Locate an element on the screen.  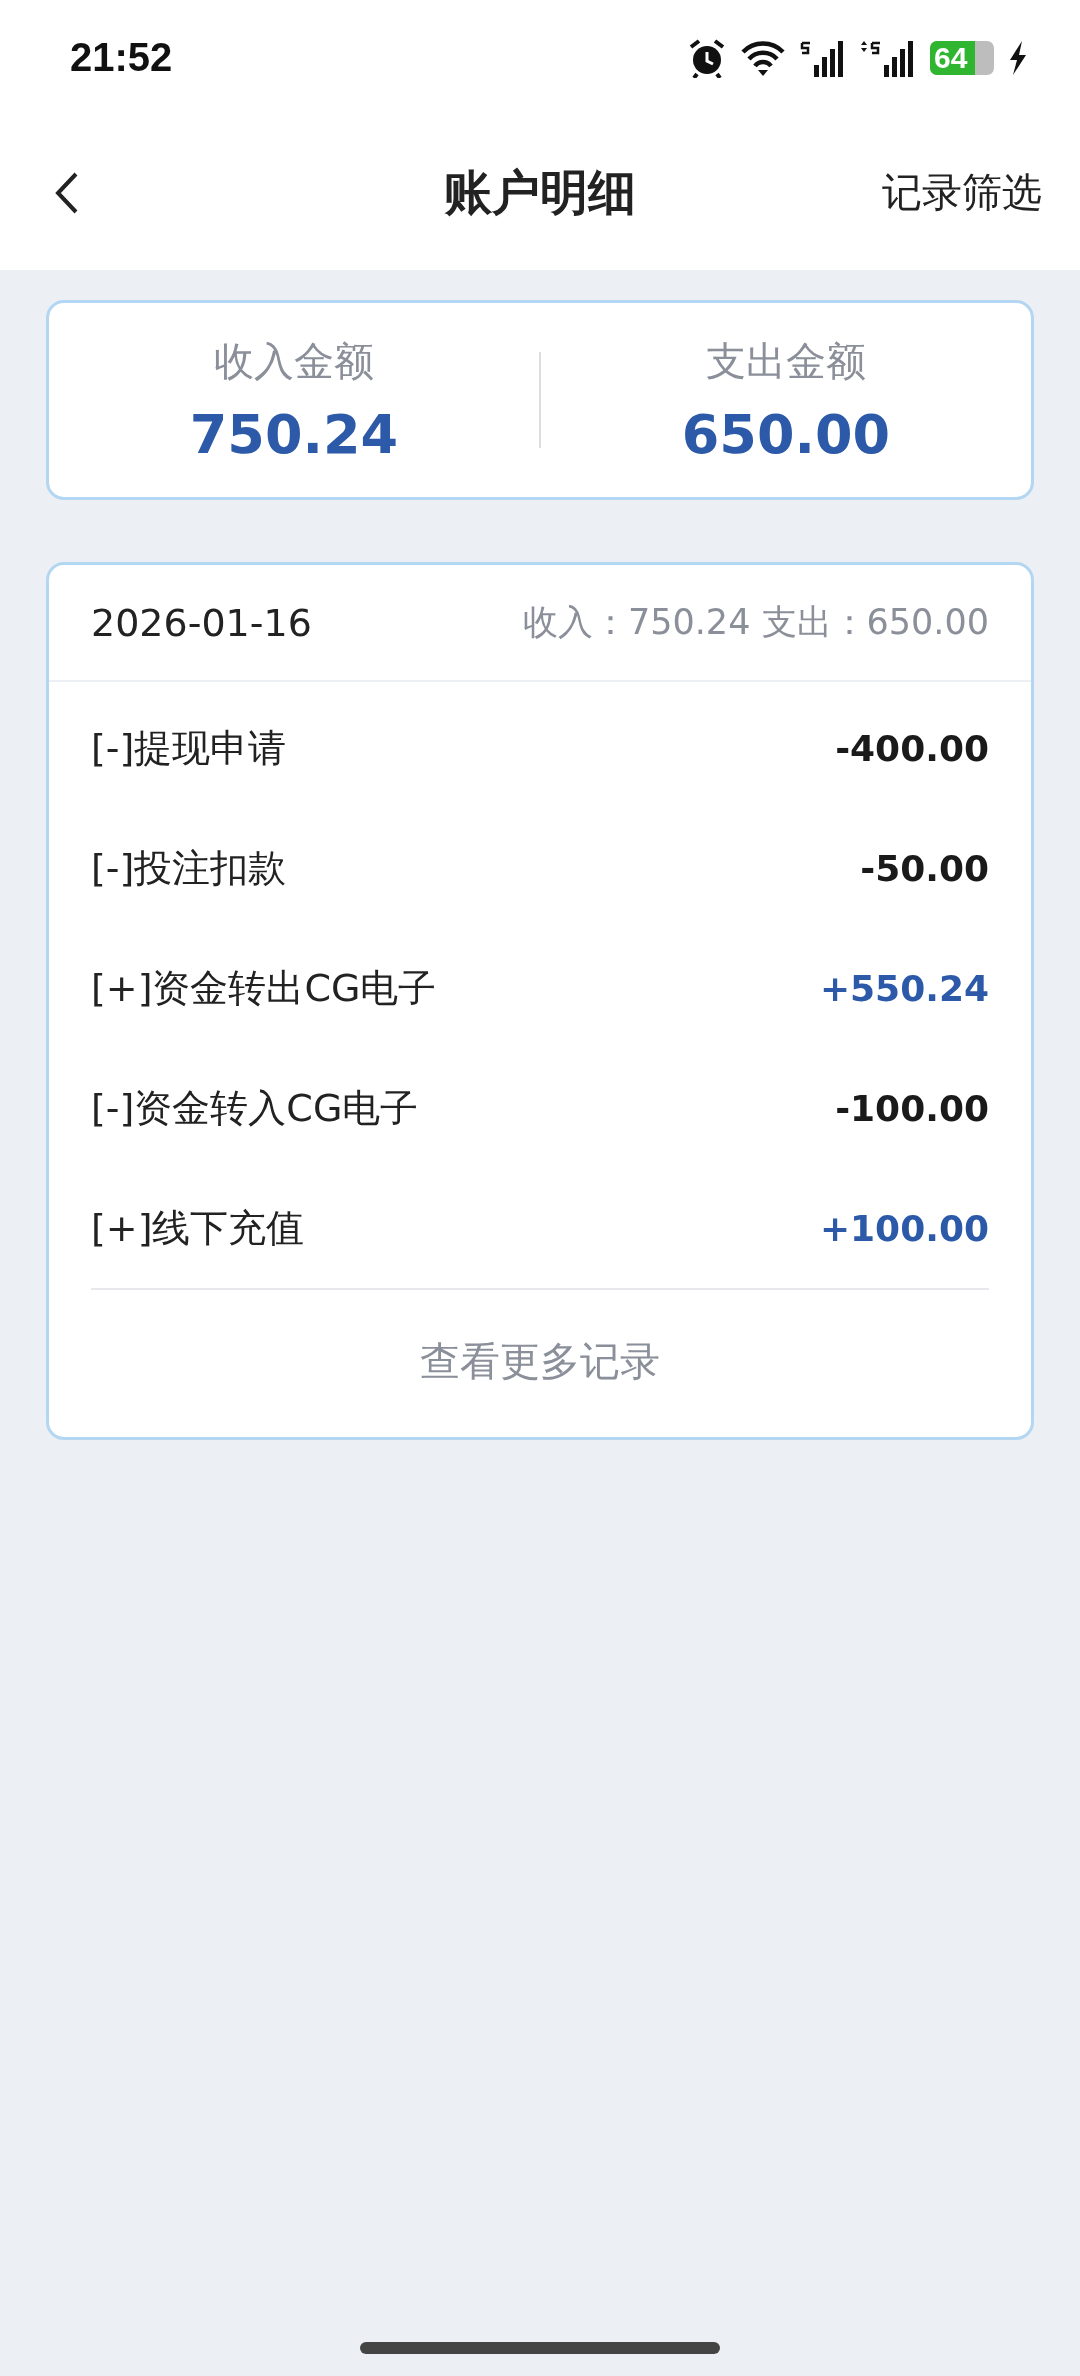
record-name: [-]投注扣款 is located at coordinates (189, 868).